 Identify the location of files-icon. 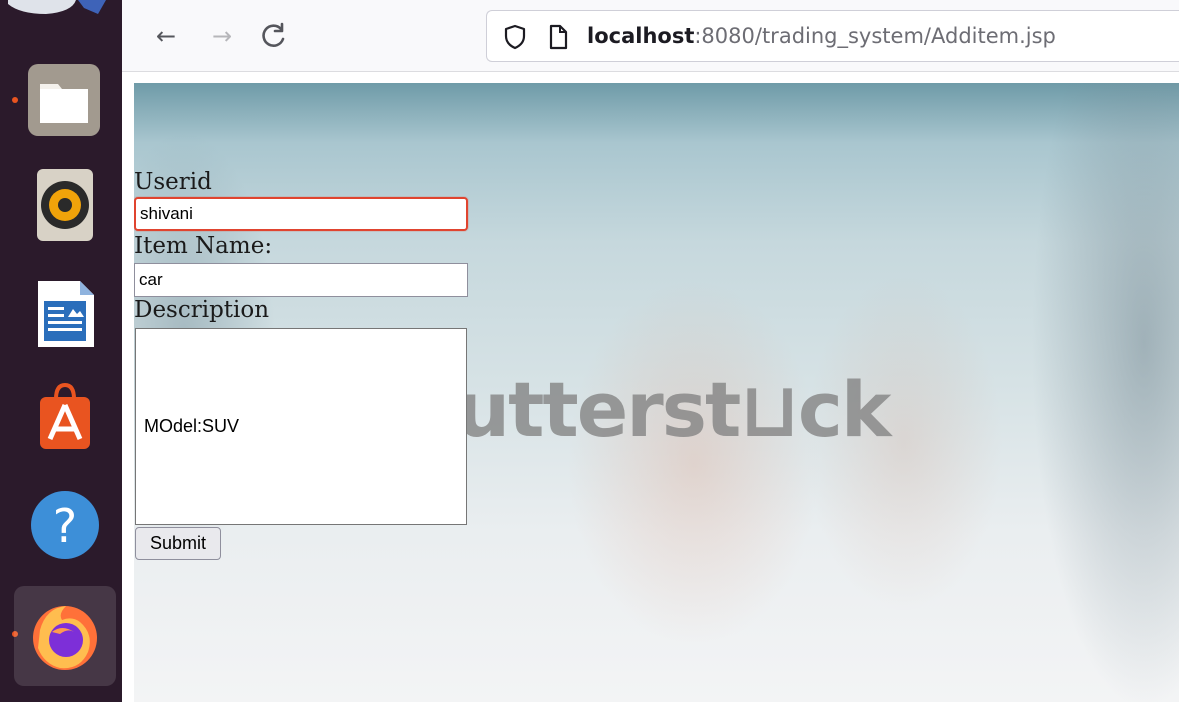
(64, 100).